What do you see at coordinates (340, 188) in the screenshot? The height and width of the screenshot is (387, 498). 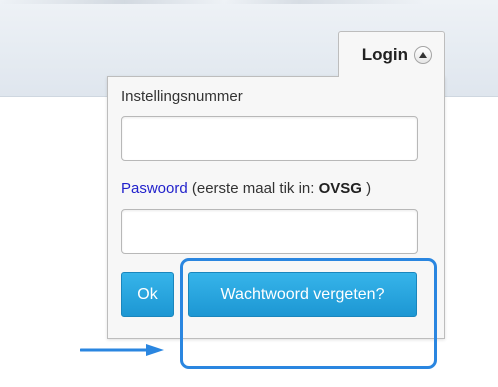 I see `password-hint-code: OVSG` at bounding box center [340, 188].